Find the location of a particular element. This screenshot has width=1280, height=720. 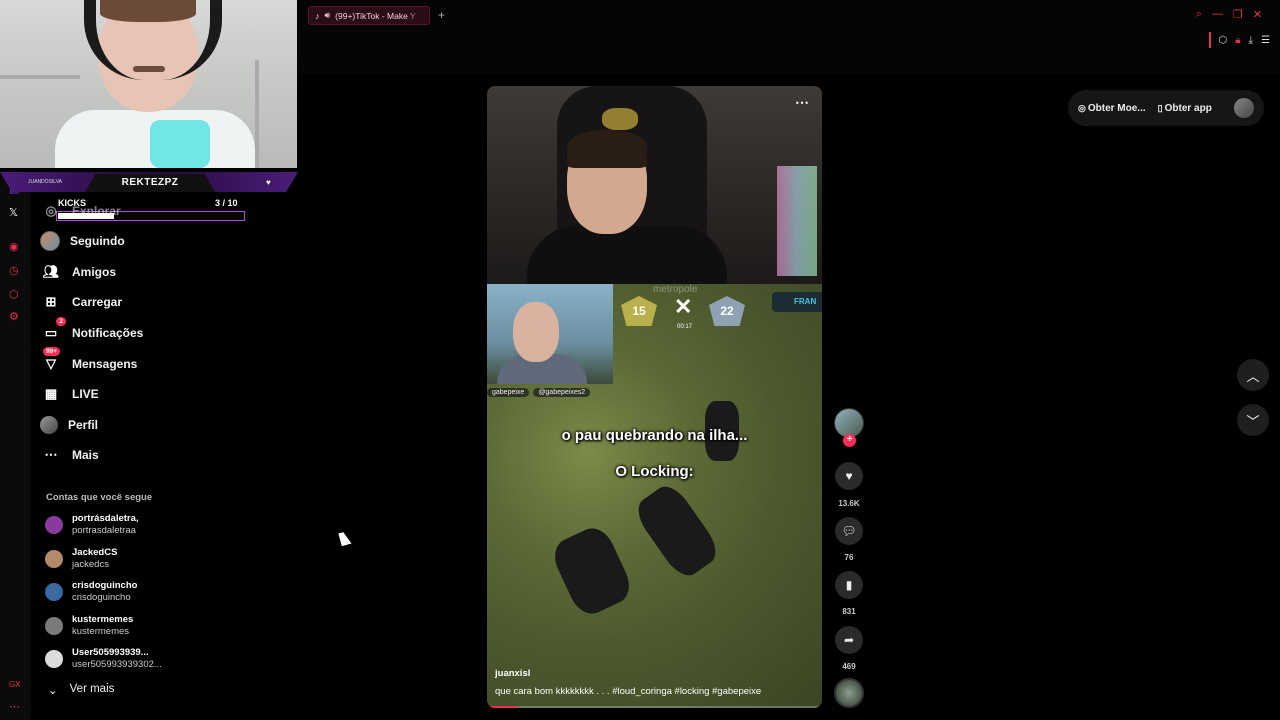

friends-icon: 👥︎ is located at coordinates (51, 271).